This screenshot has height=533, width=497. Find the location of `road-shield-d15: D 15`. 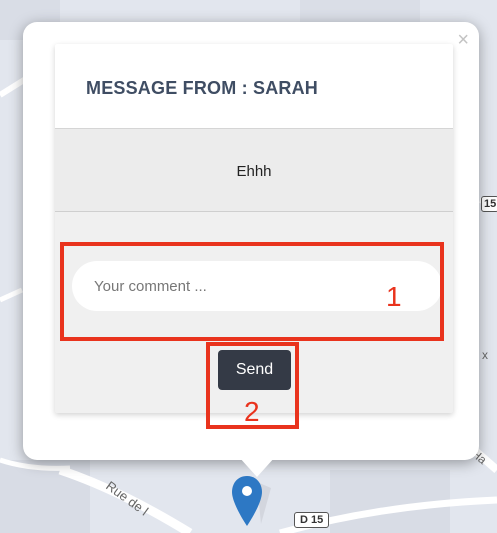

road-shield-d15: D 15 is located at coordinates (312, 520).